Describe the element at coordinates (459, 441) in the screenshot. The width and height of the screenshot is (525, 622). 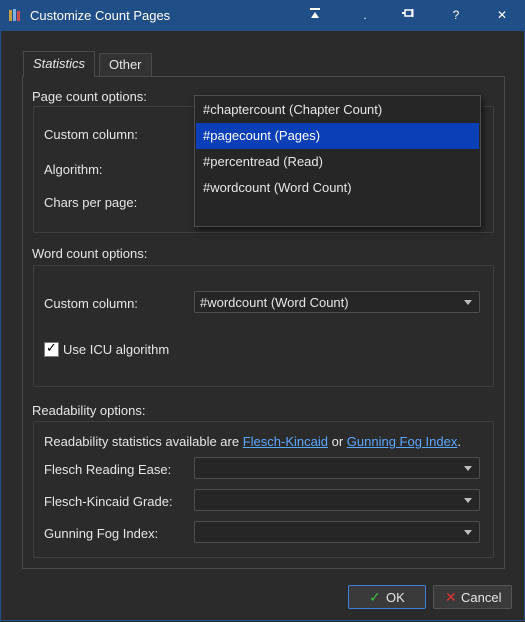
I see `readability-info-suffix: .` at that location.